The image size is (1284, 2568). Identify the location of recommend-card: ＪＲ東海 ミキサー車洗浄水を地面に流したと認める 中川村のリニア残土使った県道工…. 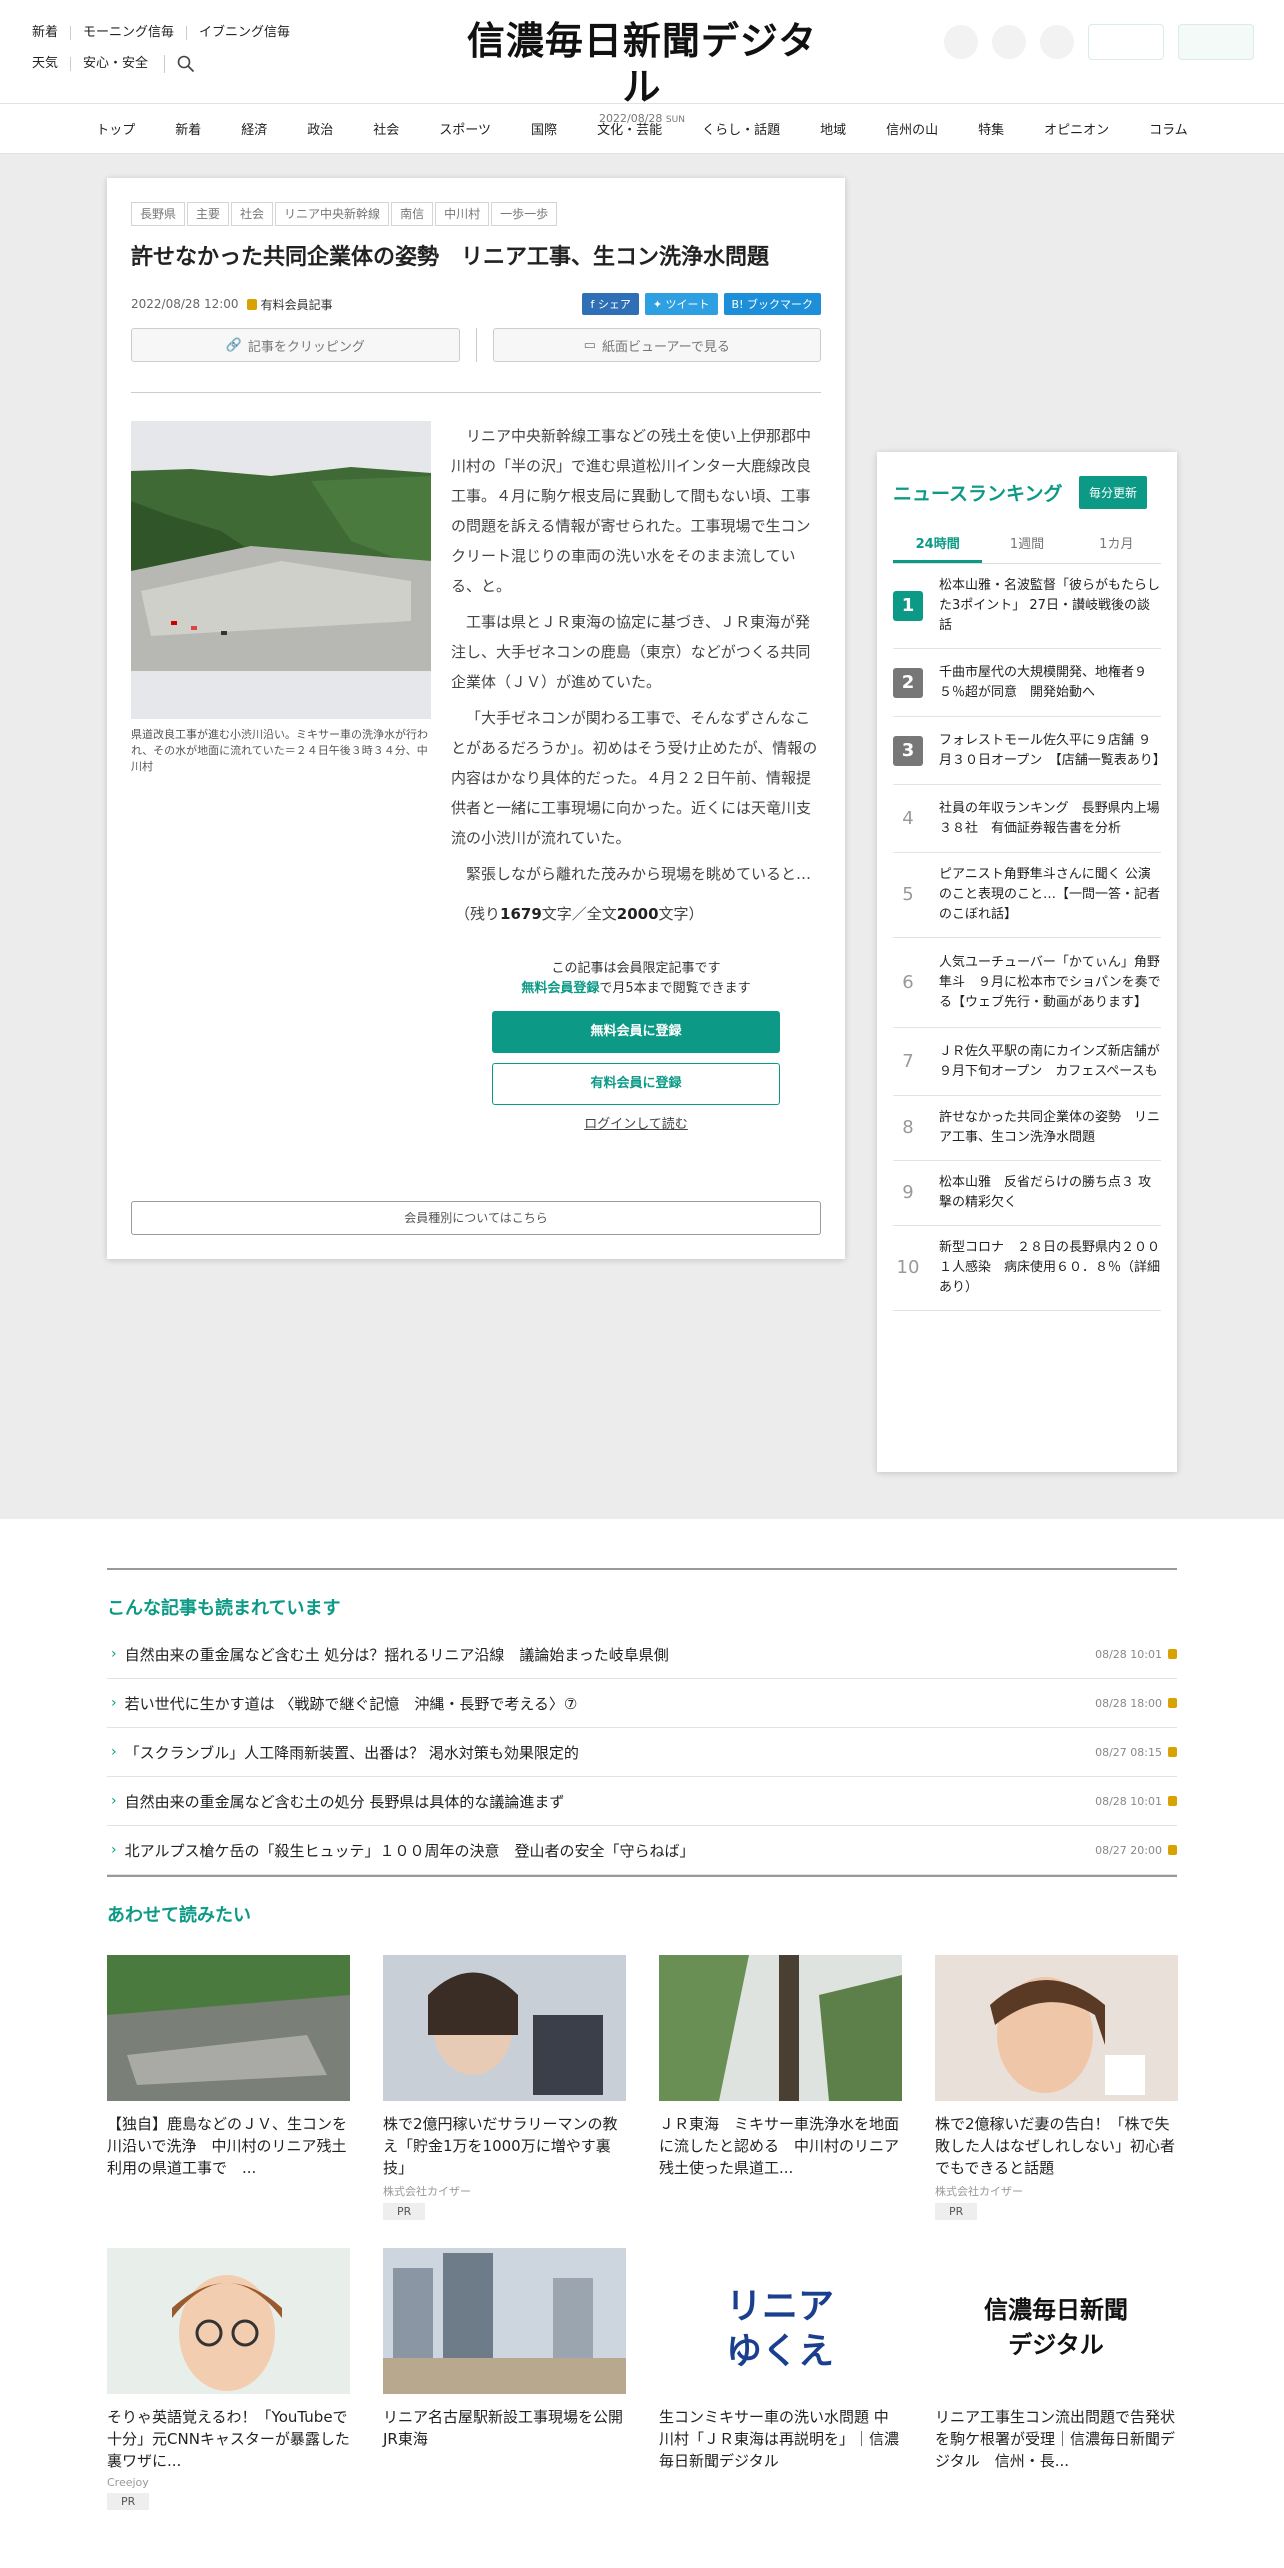
(780, 2087).